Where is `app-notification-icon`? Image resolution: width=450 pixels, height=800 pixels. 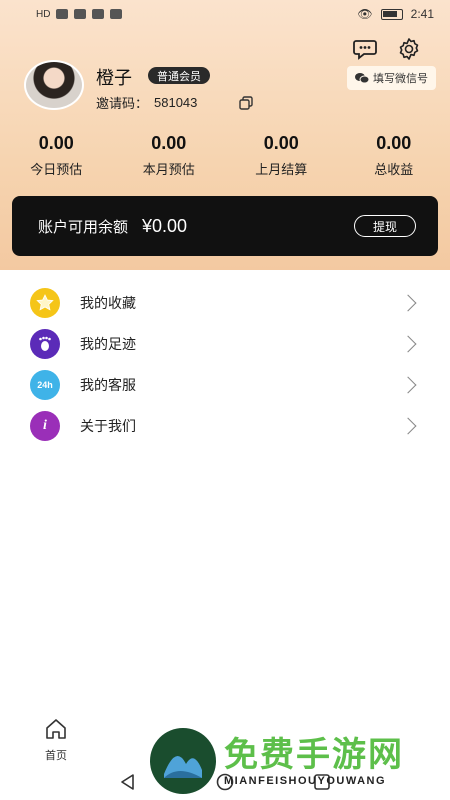 app-notification-icon is located at coordinates (116, 14).